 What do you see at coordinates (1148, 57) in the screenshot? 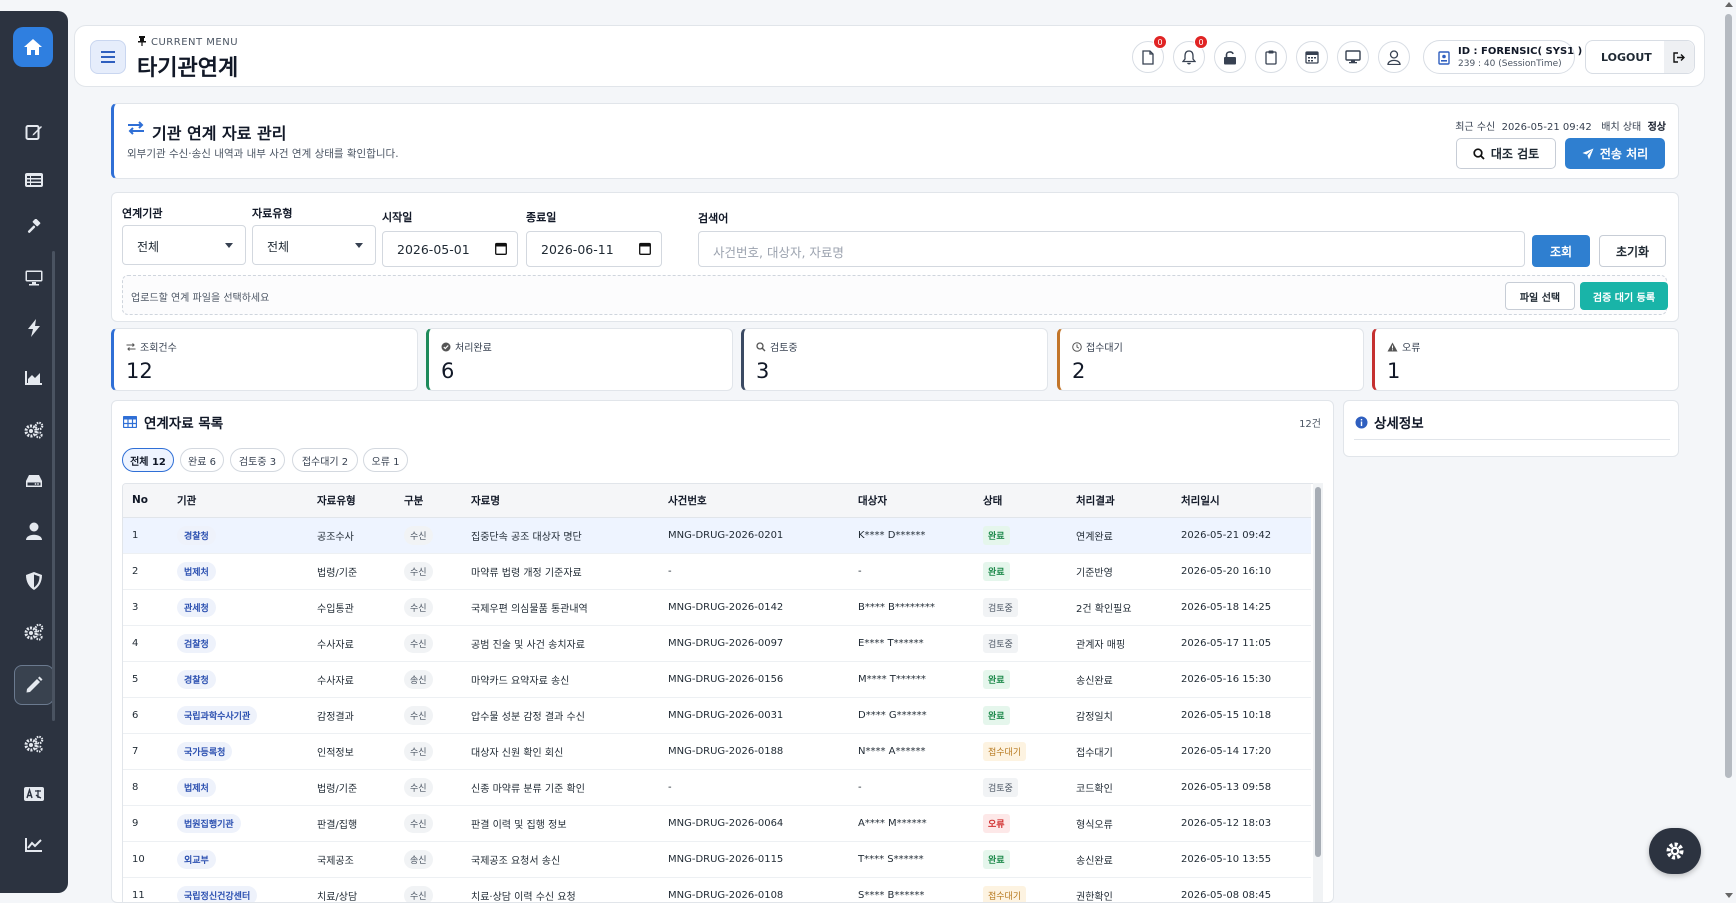
I see `document-icon` at bounding box center [1148, 57].